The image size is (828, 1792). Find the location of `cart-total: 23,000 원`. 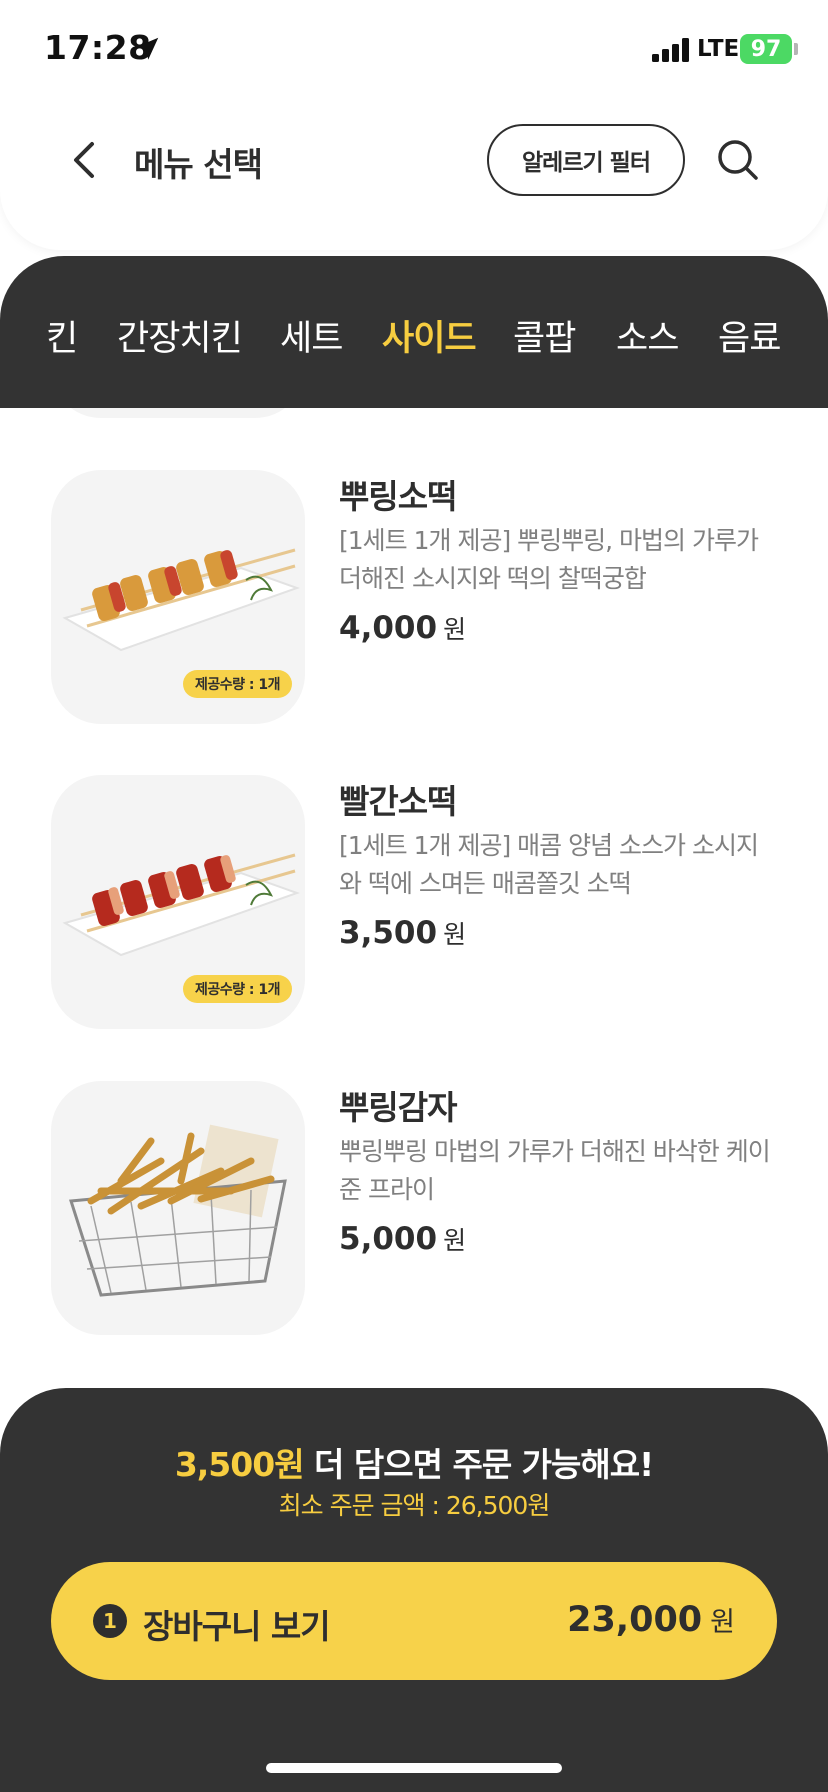

cart-total: 23,000 원 is located at coordinates (651, 1620).